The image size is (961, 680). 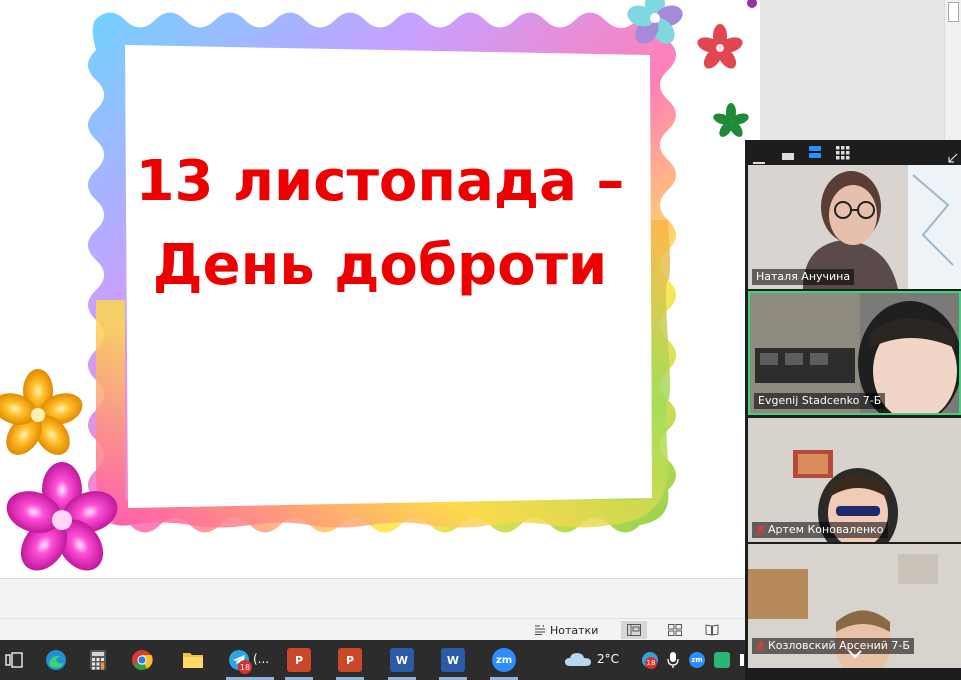 I want to click on grid-view-icon, so click(x=843, y=153).